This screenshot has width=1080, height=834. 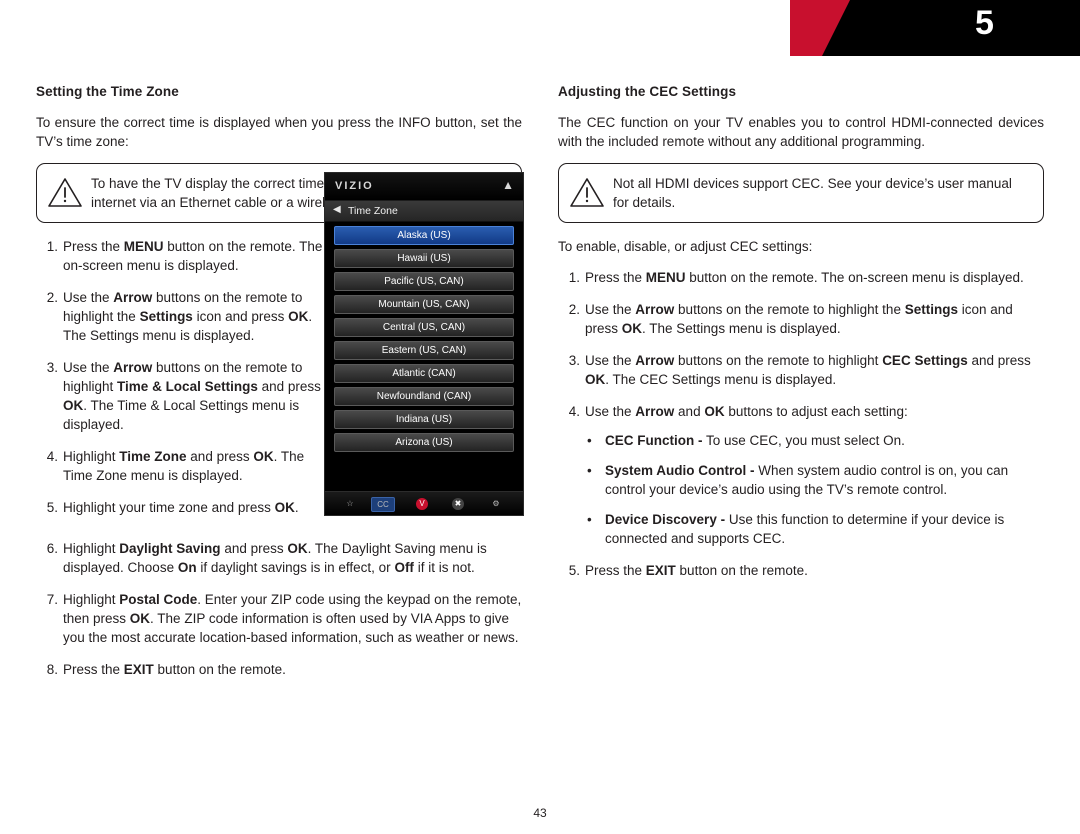 I want to click on list-item: Indiana (US), so click(x=424, y=419).